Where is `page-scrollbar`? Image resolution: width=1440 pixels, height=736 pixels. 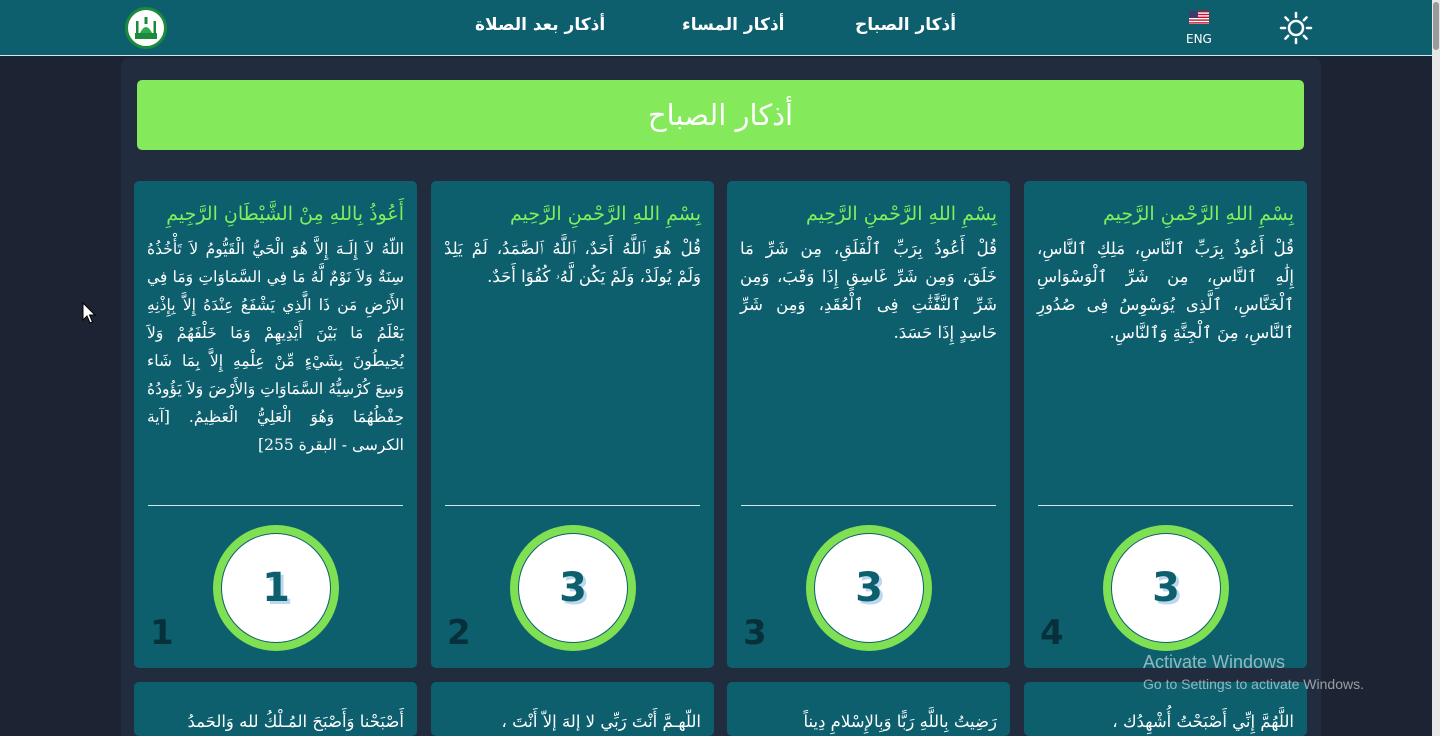
page-scrollbar is located at coordinates (1436, 368).